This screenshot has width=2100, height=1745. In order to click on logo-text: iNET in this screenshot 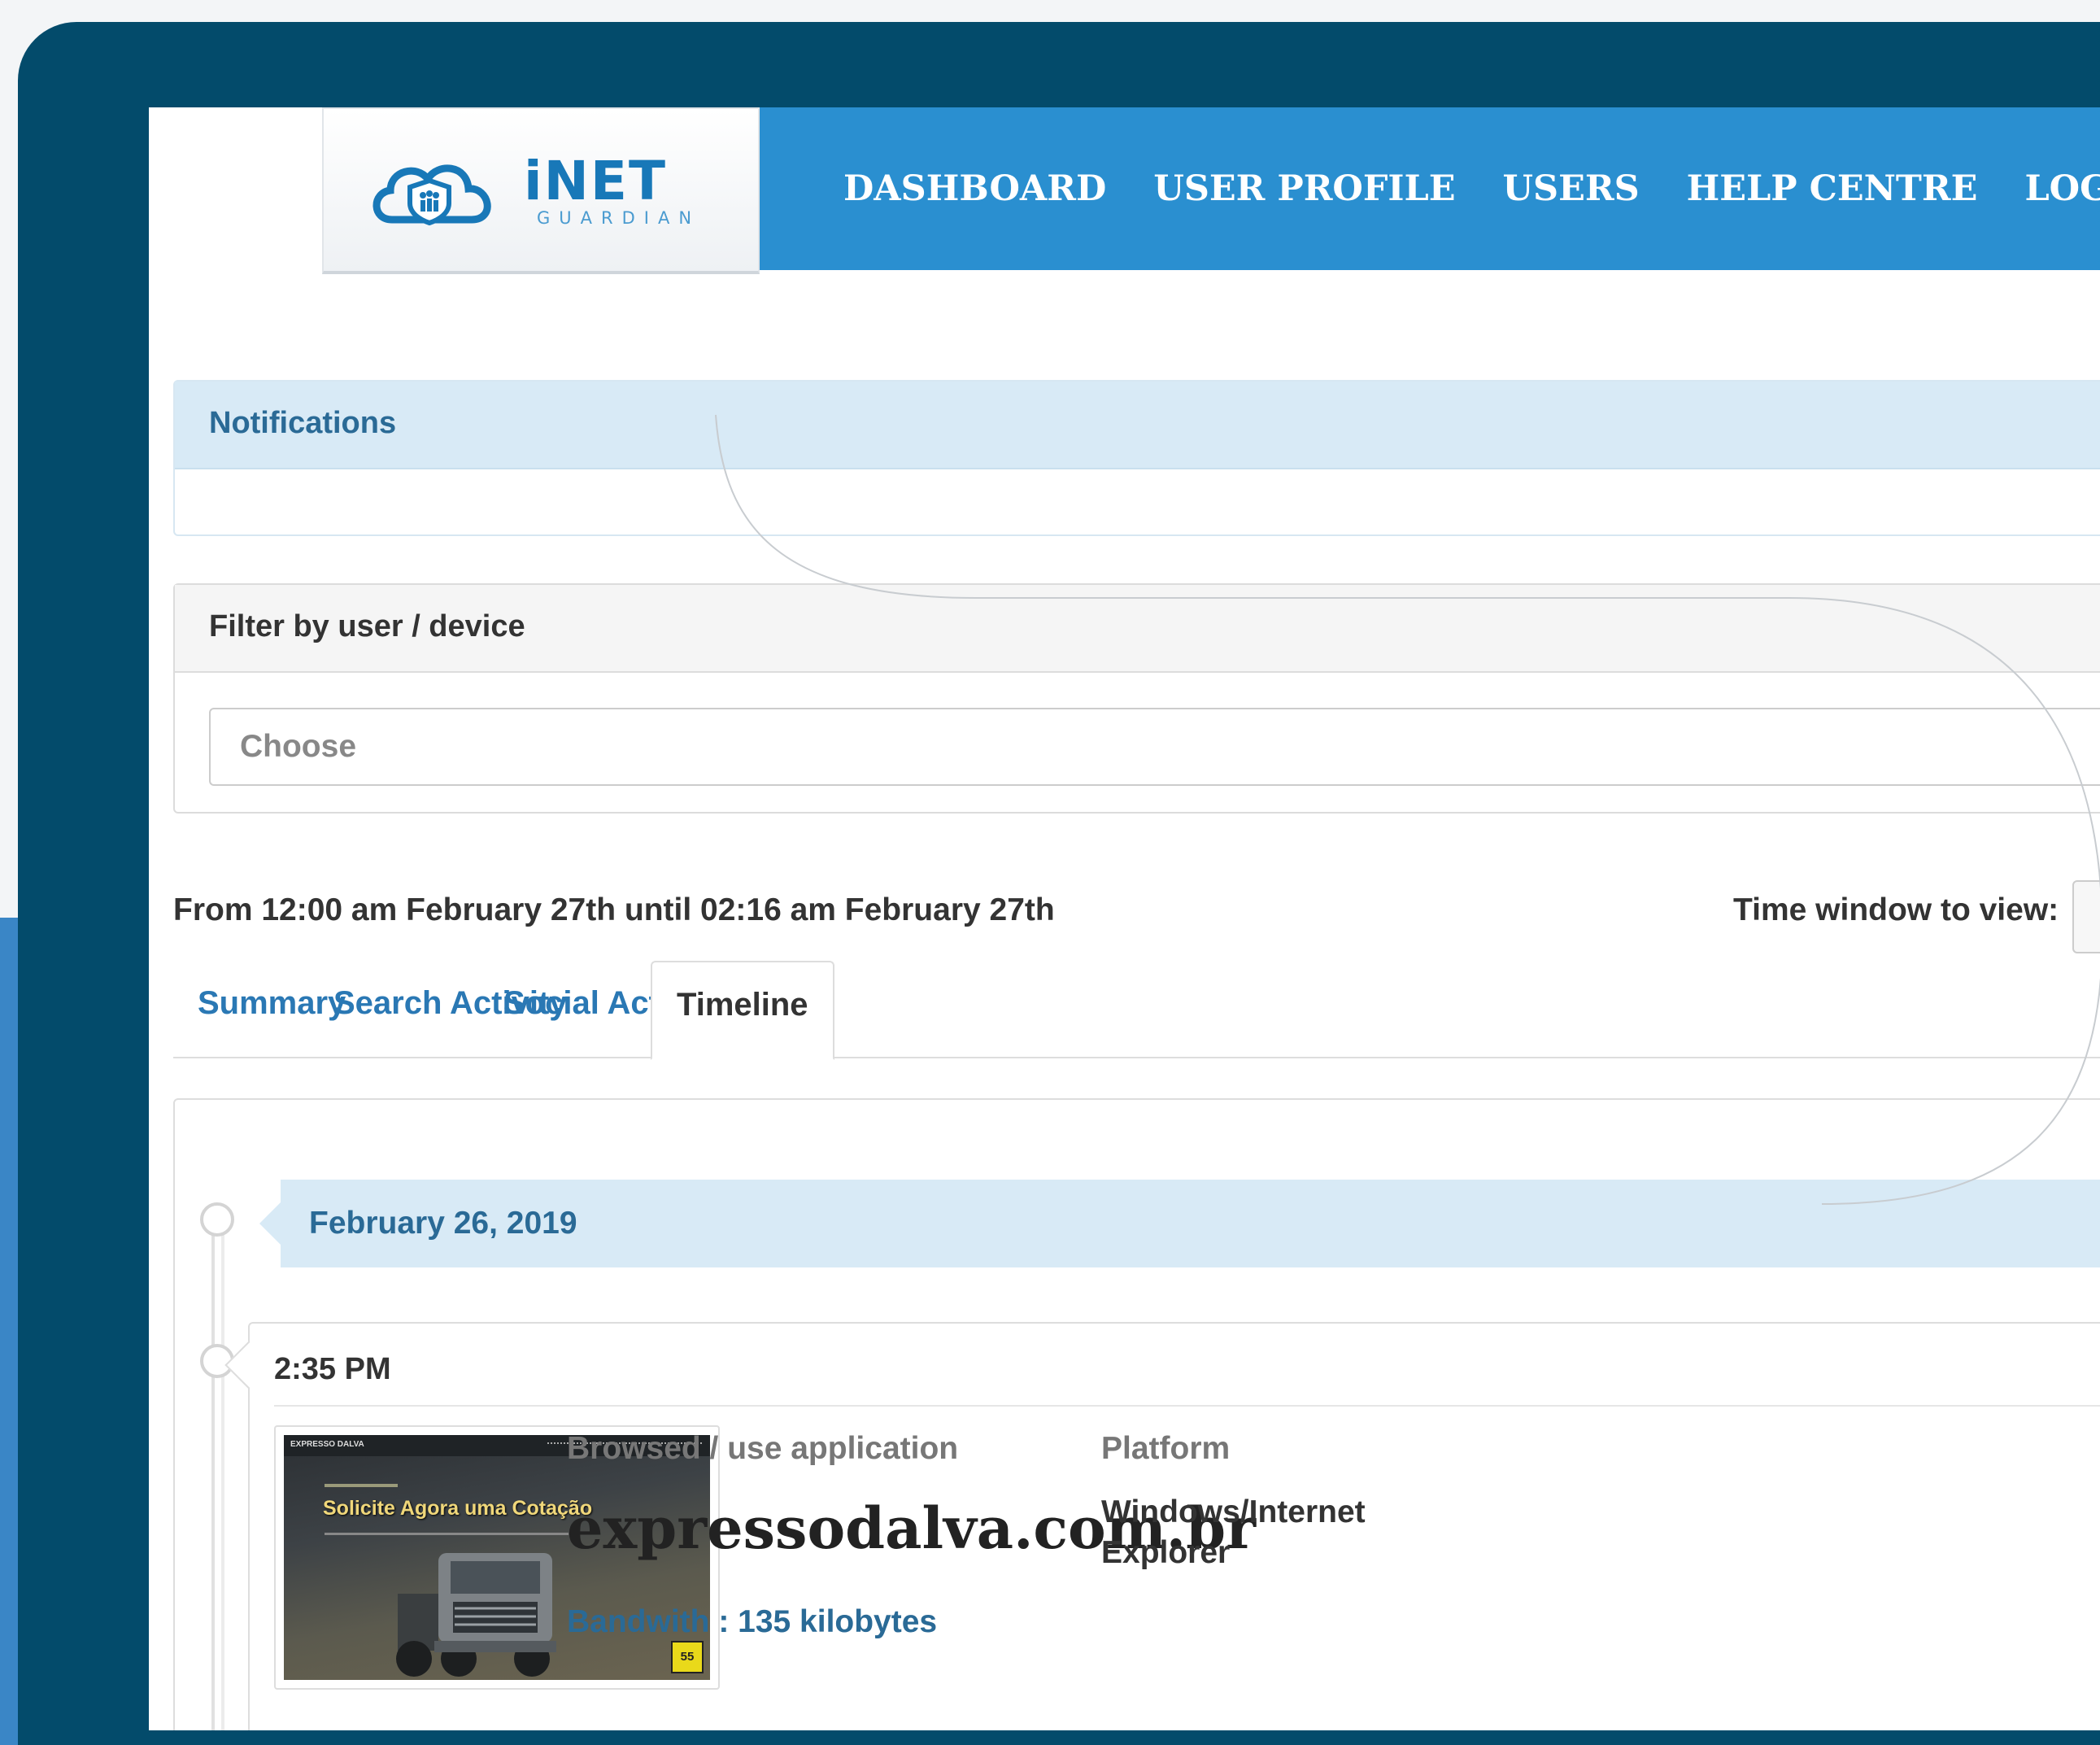, I will do `click(595, 181)`.